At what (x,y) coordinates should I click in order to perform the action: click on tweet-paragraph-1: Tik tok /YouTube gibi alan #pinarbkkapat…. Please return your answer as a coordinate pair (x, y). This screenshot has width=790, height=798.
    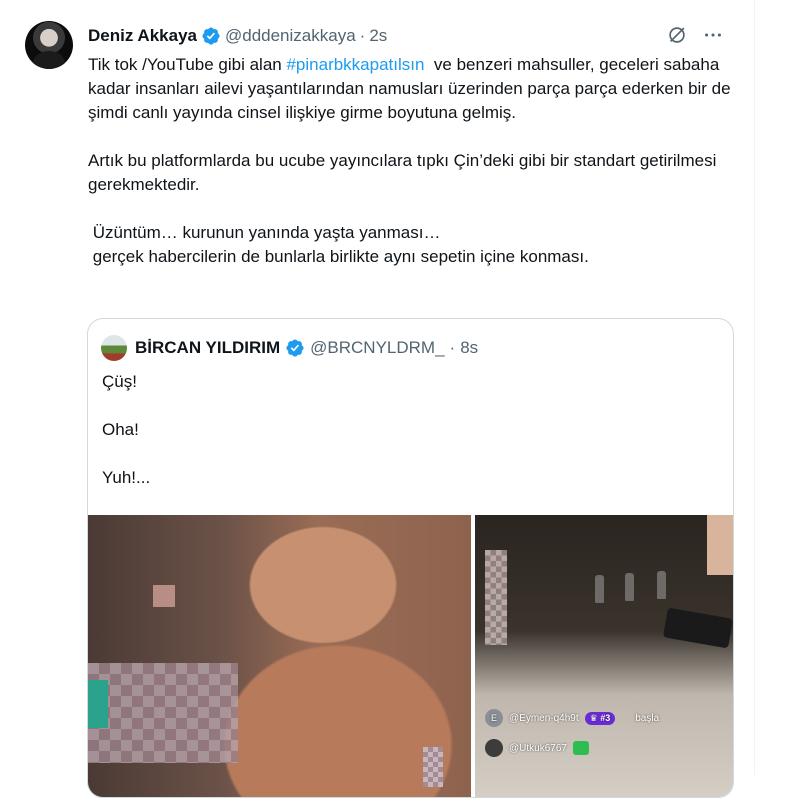
    Looking at the image, I should click on (413, 89).